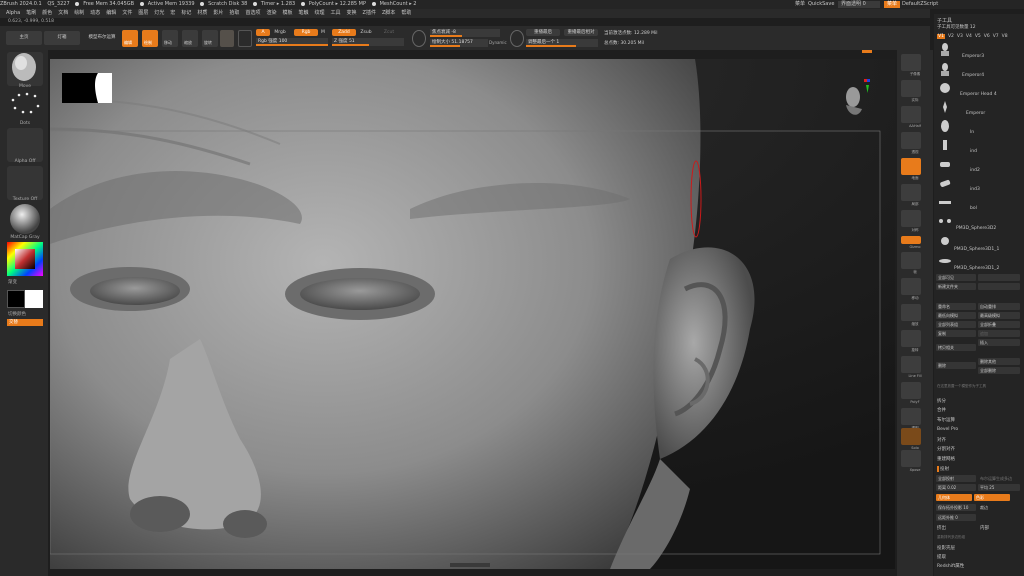  I want to click on menu-item: 灯光, so click(159, 13).